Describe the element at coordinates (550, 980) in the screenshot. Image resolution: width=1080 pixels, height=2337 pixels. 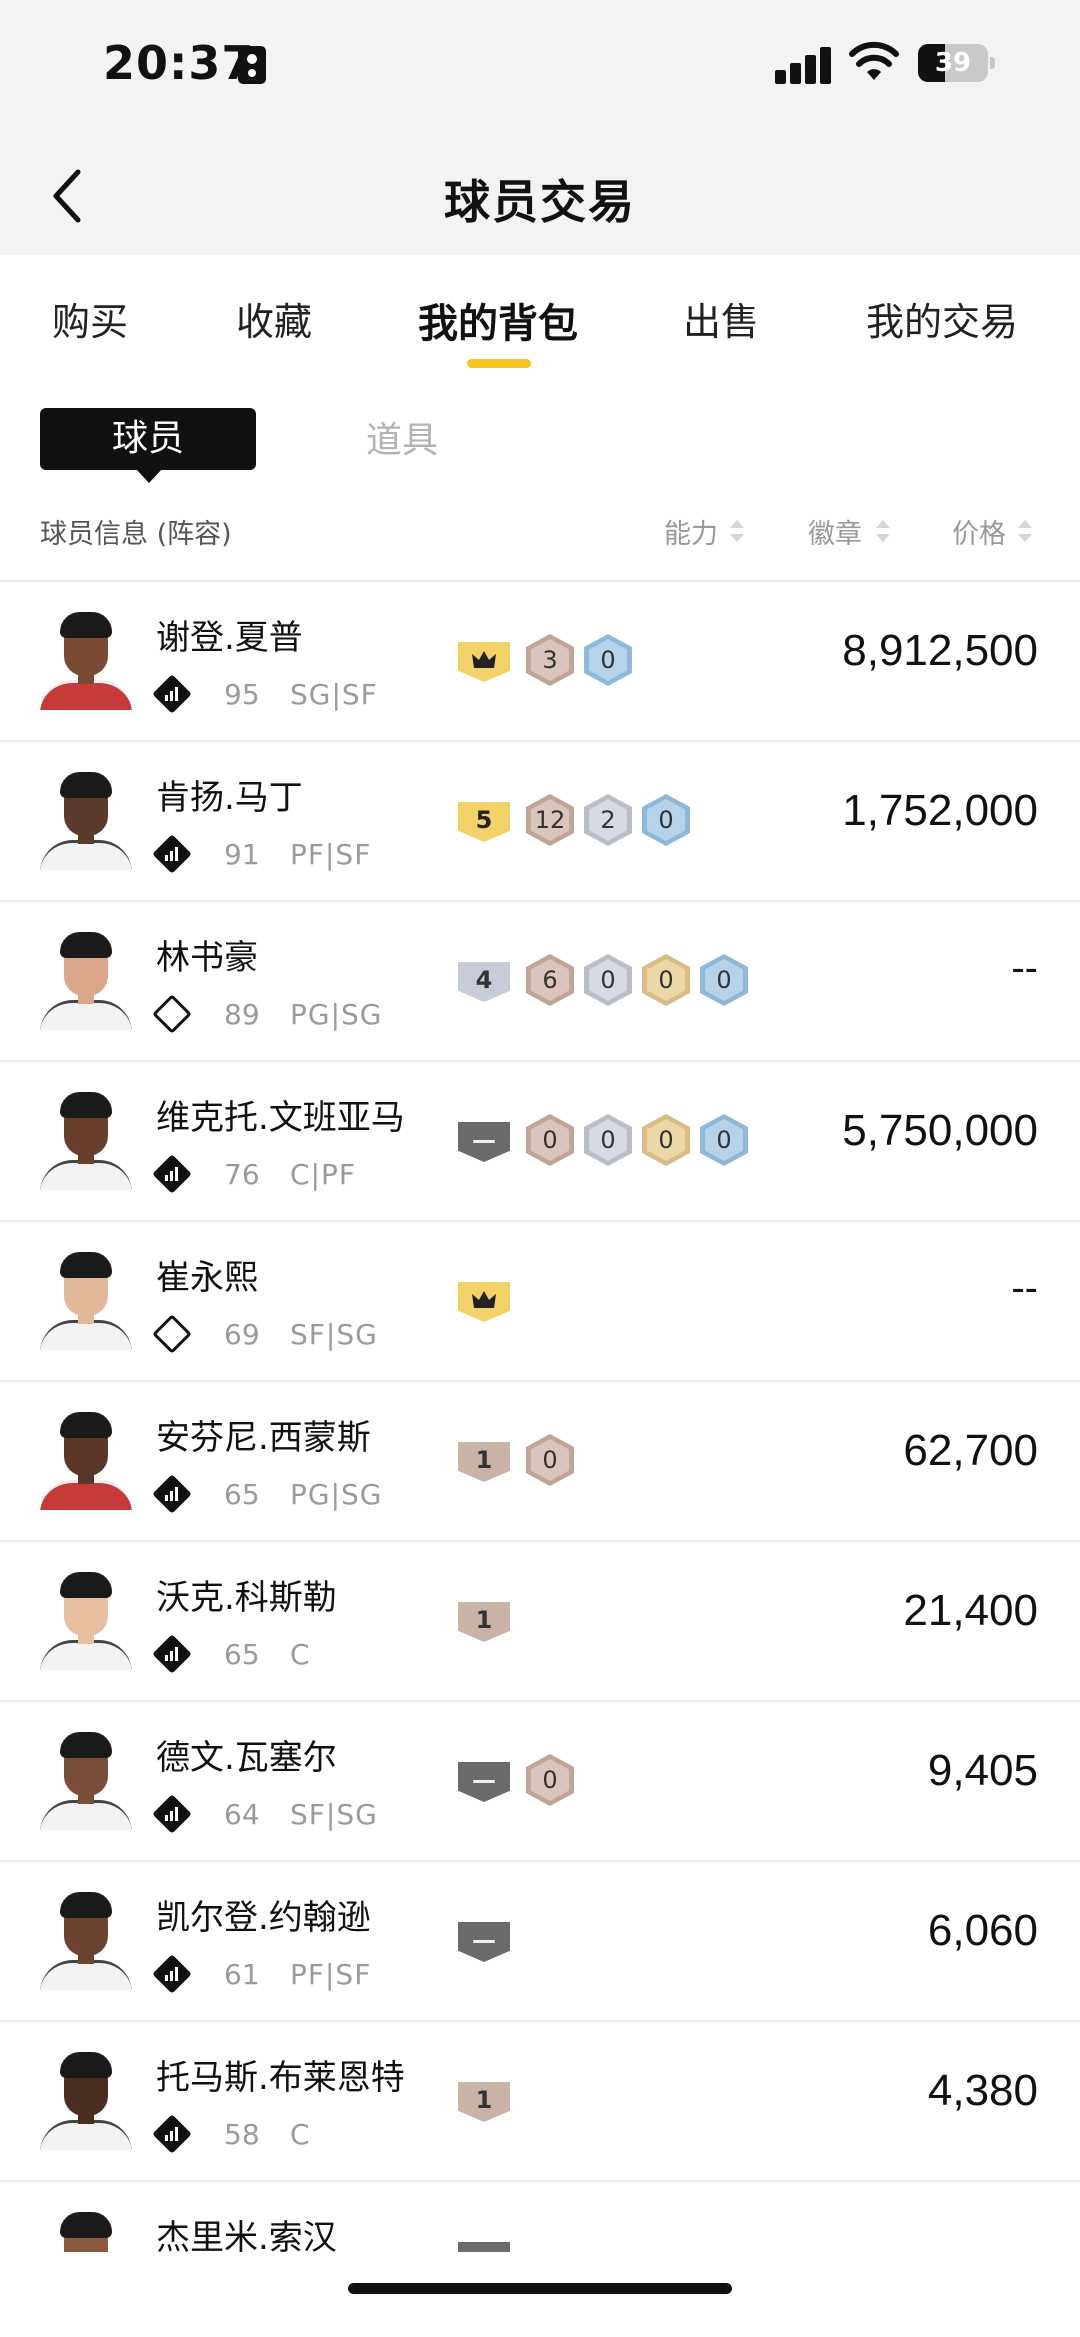
I see `badge-count: 6` at that location.